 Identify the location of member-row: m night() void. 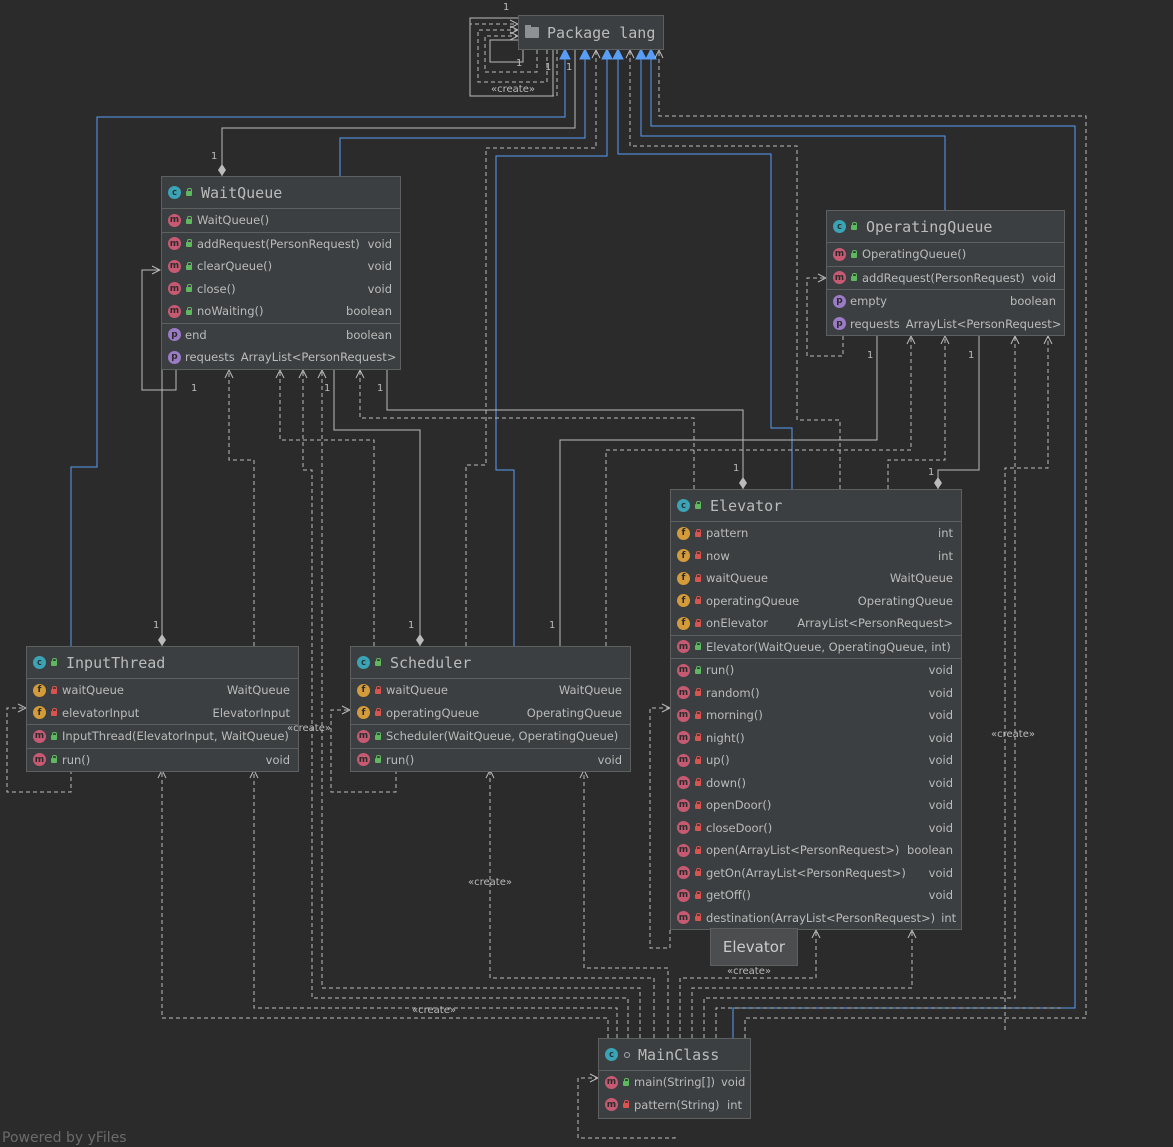
(816, 738).